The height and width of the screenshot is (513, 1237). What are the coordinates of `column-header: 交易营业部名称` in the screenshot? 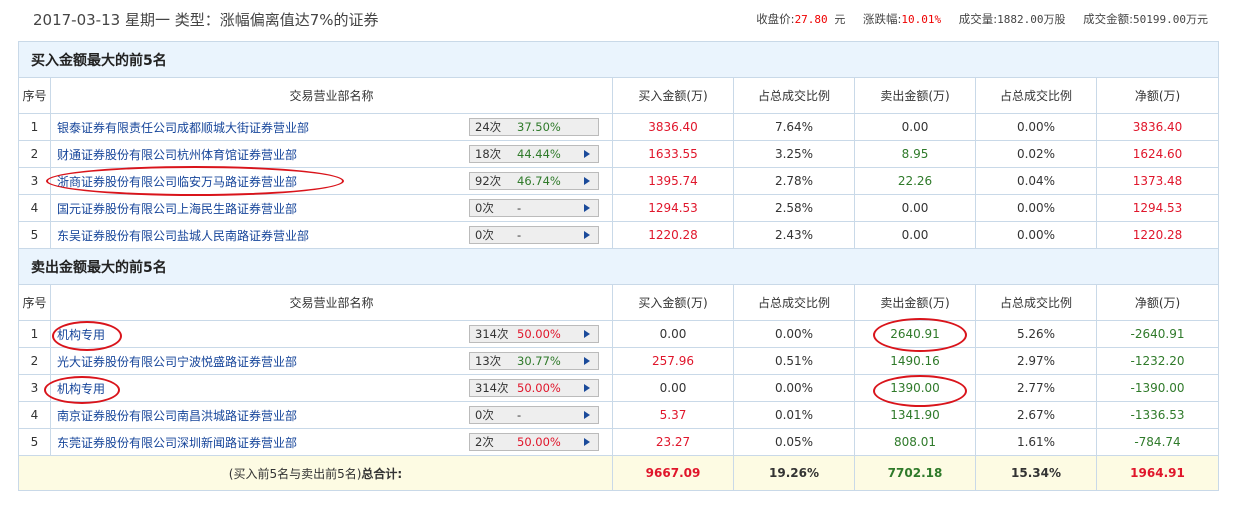 It's located at (331, 95).